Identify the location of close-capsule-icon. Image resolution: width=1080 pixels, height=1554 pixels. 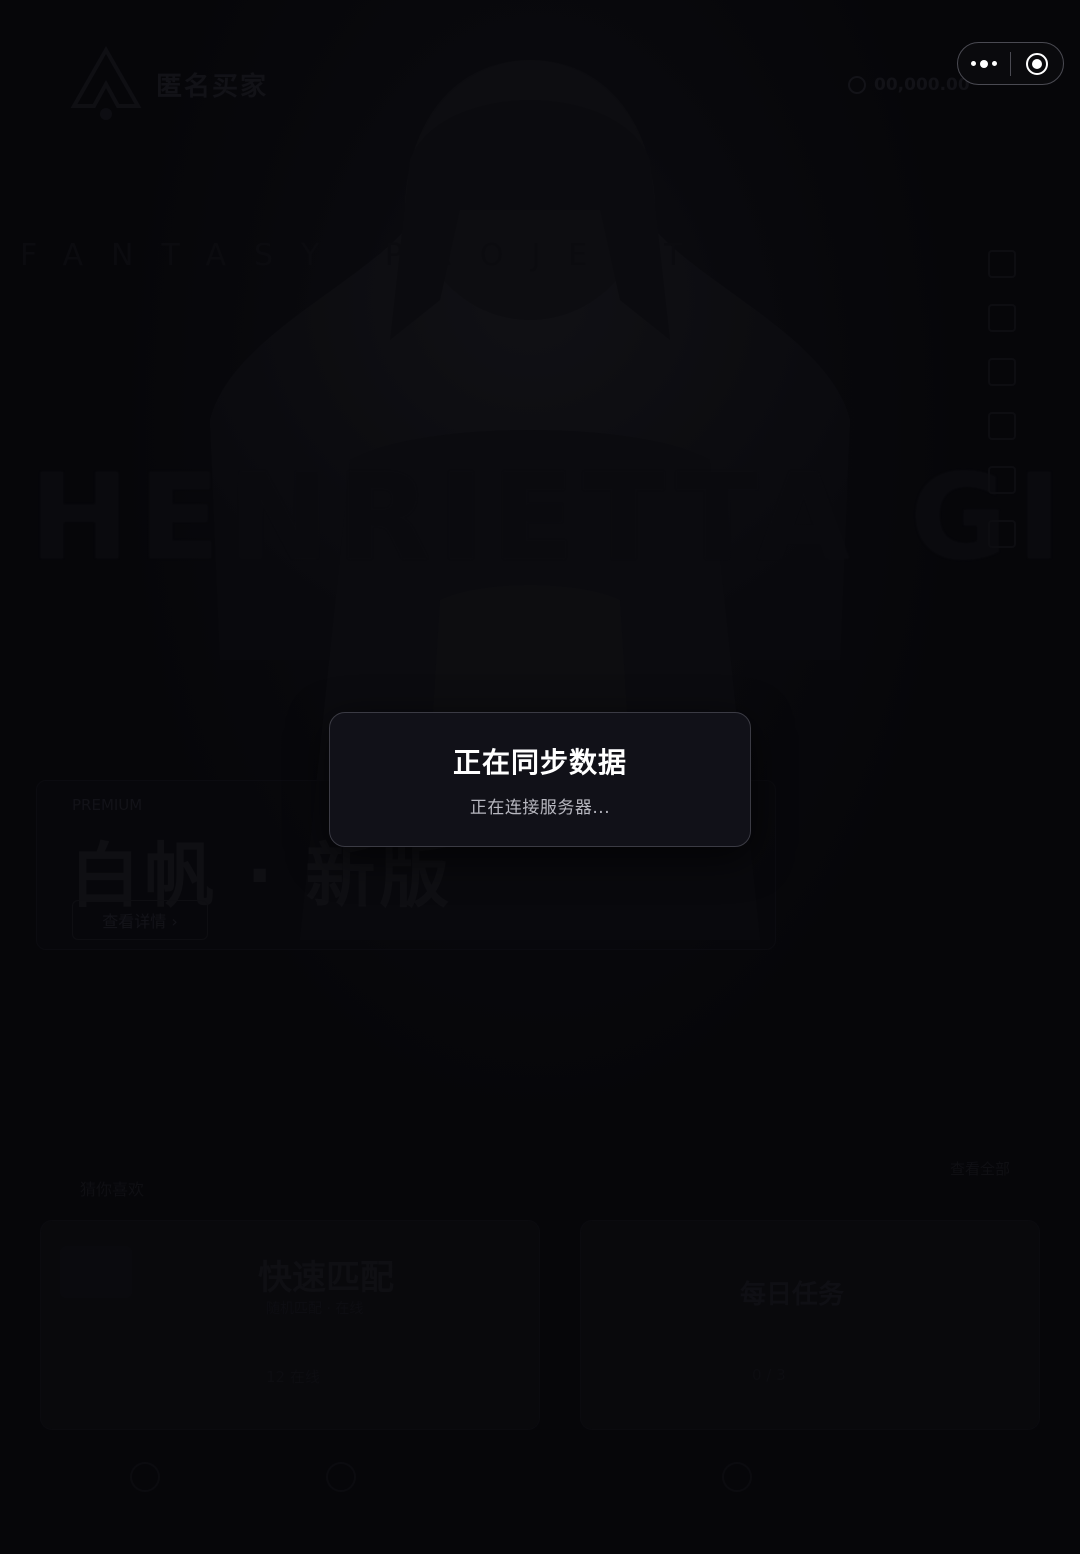
(1037, 63).